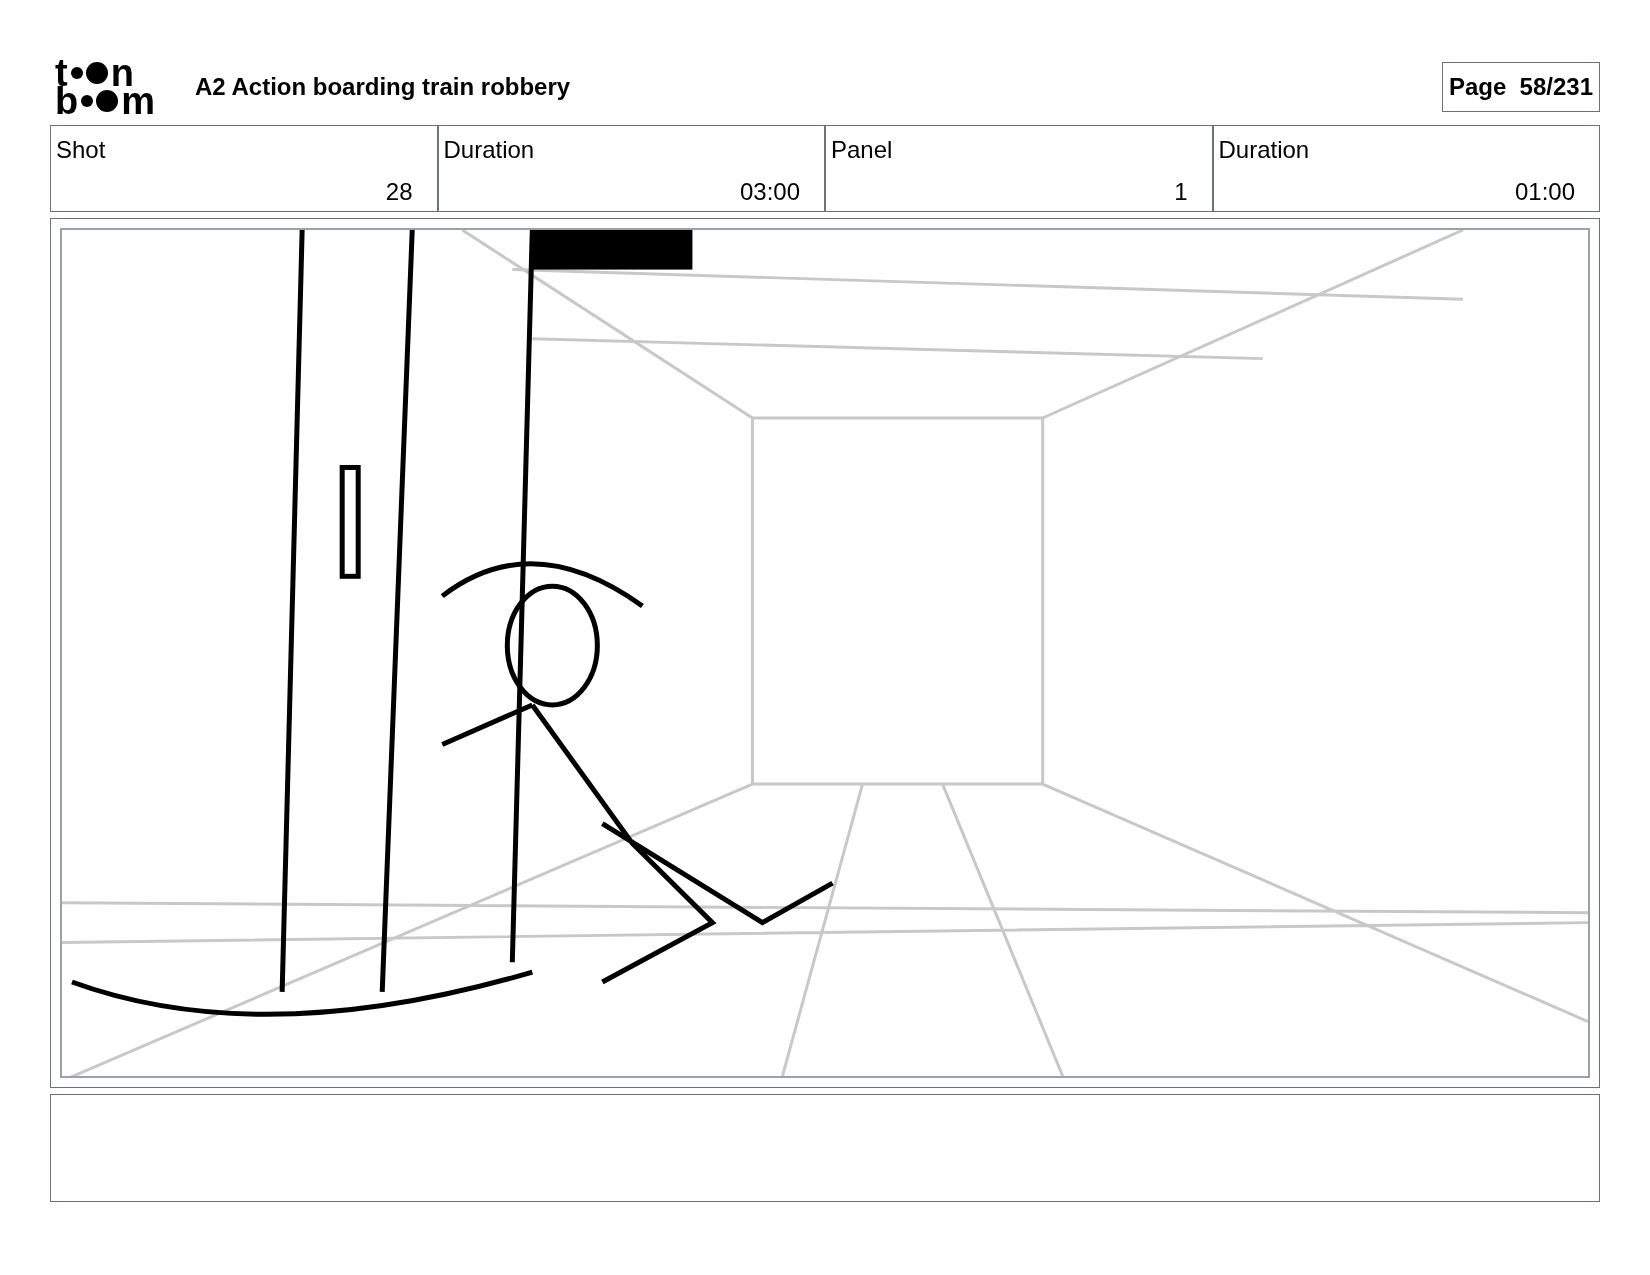  Describe the element at coordinates (1181, 192) in the screenshot. I see `field-value: 1` at that location.